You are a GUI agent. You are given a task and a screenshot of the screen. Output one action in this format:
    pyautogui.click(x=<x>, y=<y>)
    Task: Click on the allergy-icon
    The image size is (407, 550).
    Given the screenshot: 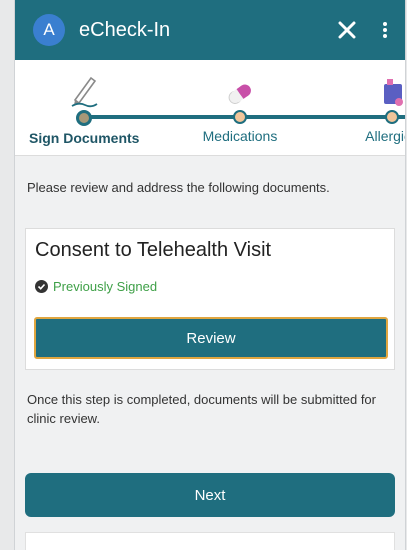 What is the action you would take?
    pyautogui.click(x=393, y=92)
    